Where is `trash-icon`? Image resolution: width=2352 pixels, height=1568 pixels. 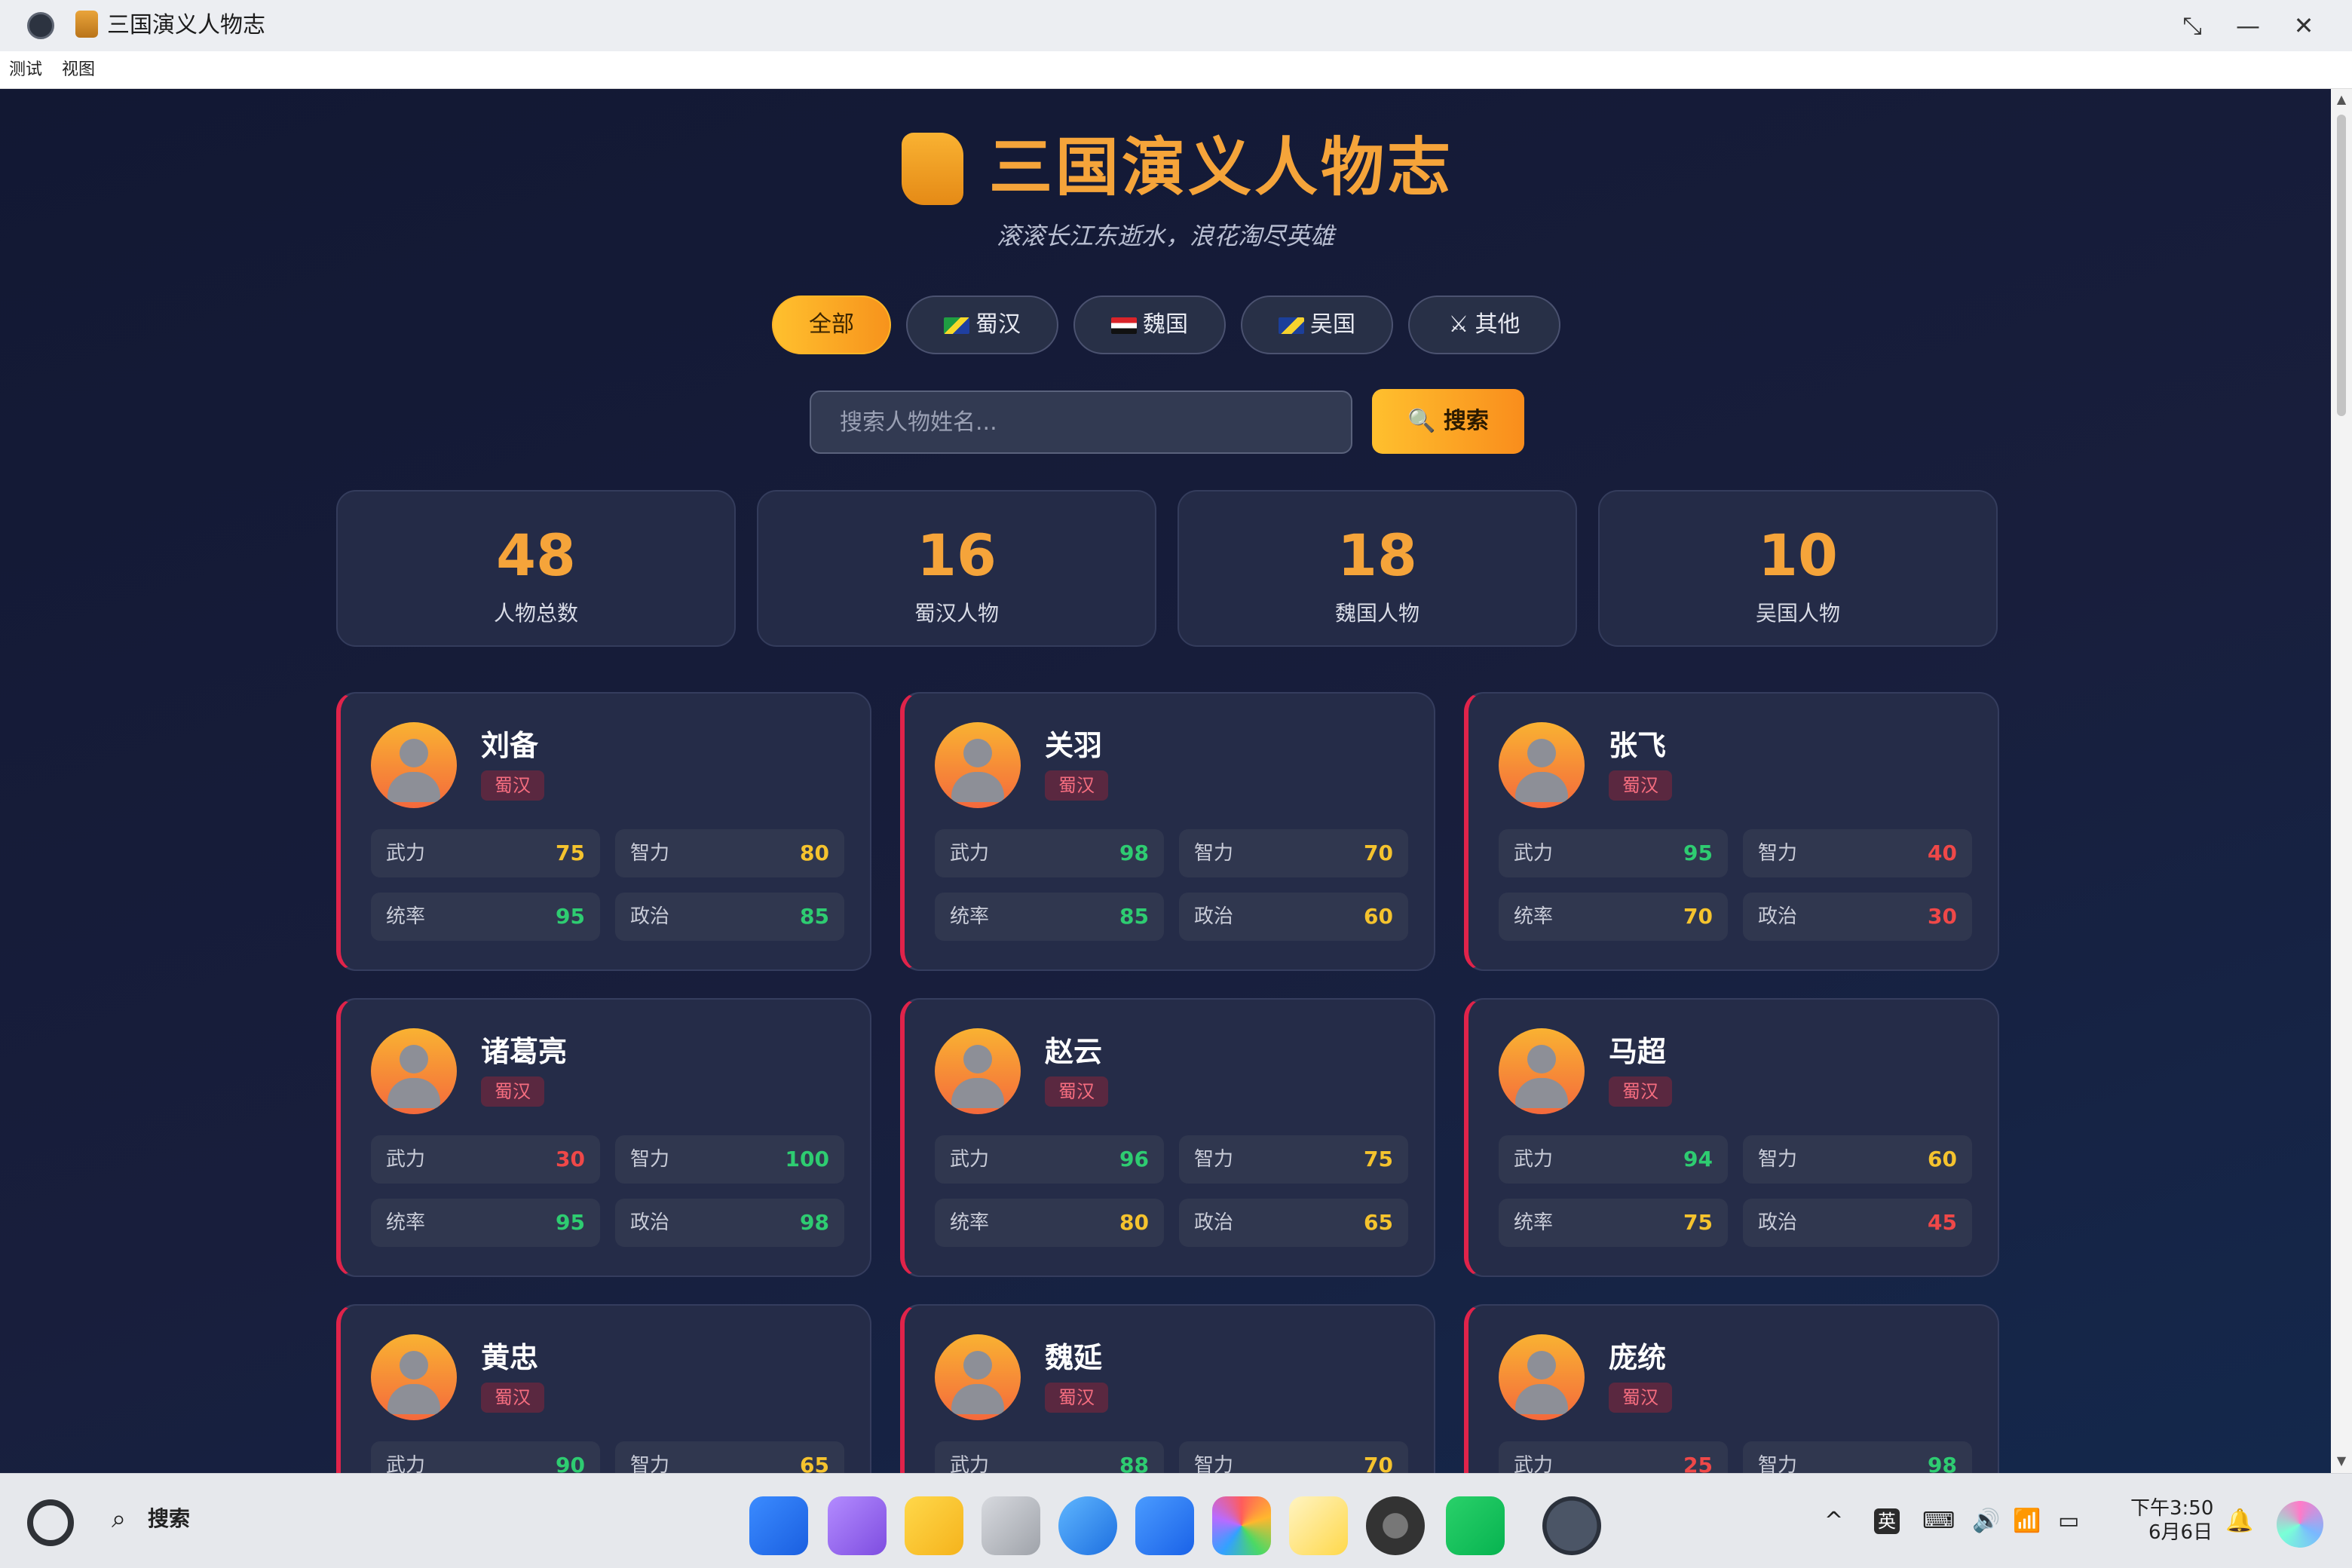 trash-icon is located at coordinates (1011, 1525).